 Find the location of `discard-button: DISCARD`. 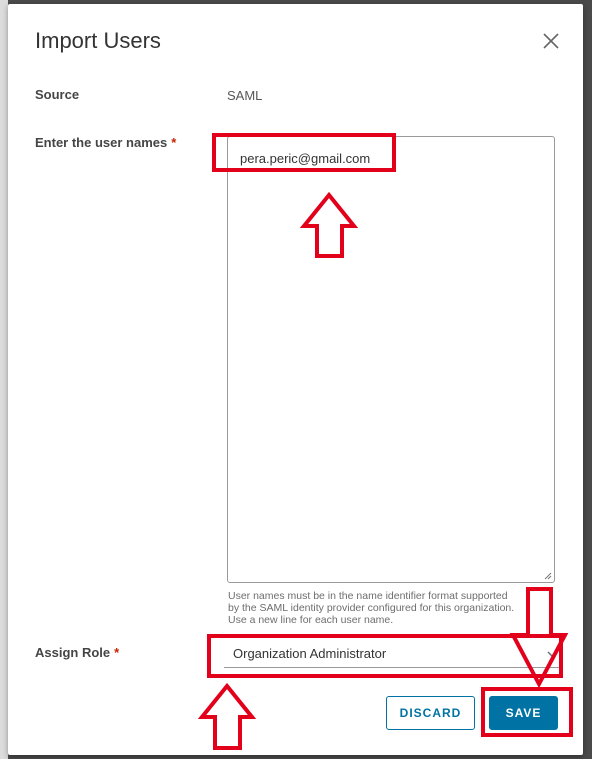

discard-button: DISCARD is located at coordinates (430, 713).